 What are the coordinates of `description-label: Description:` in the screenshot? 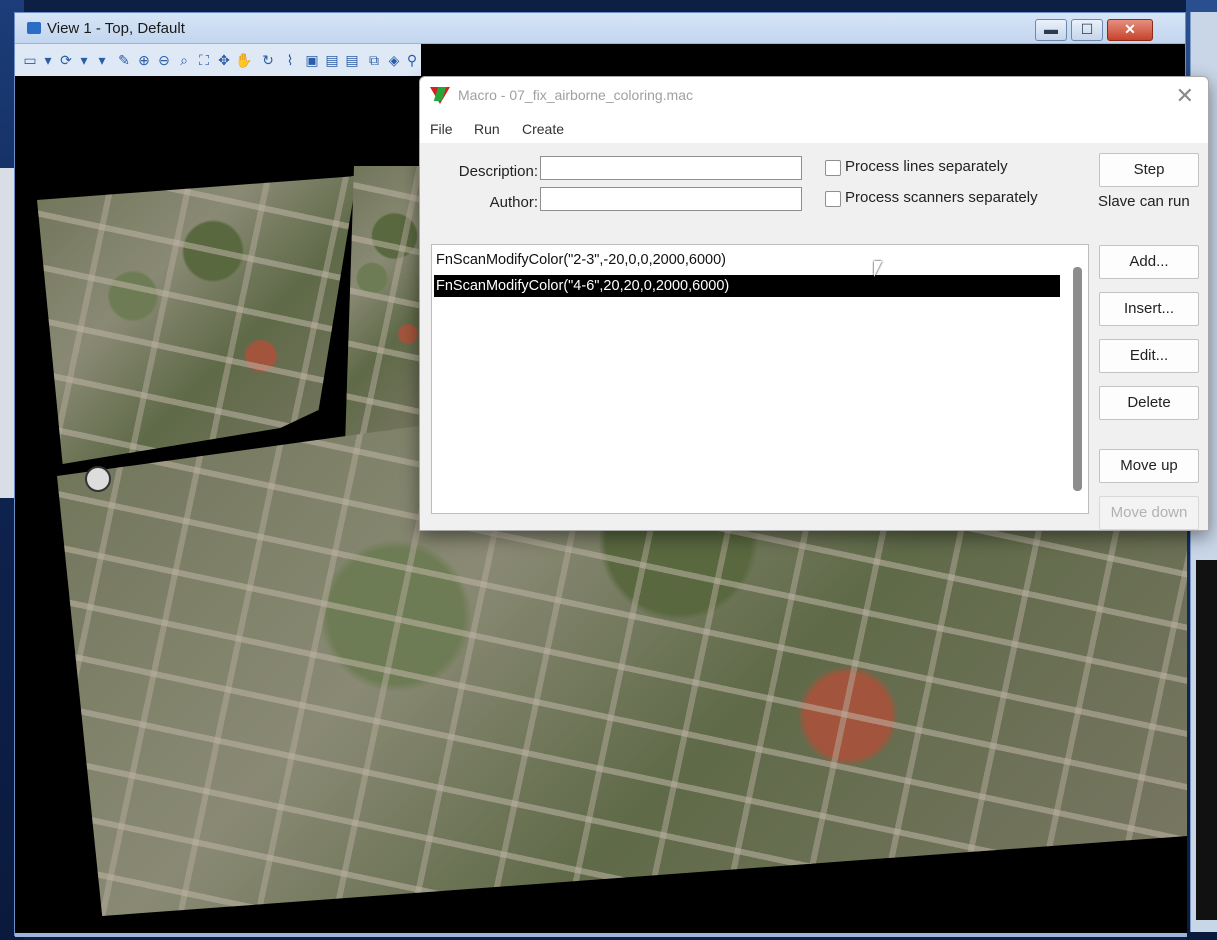 It's located at (498, 171).